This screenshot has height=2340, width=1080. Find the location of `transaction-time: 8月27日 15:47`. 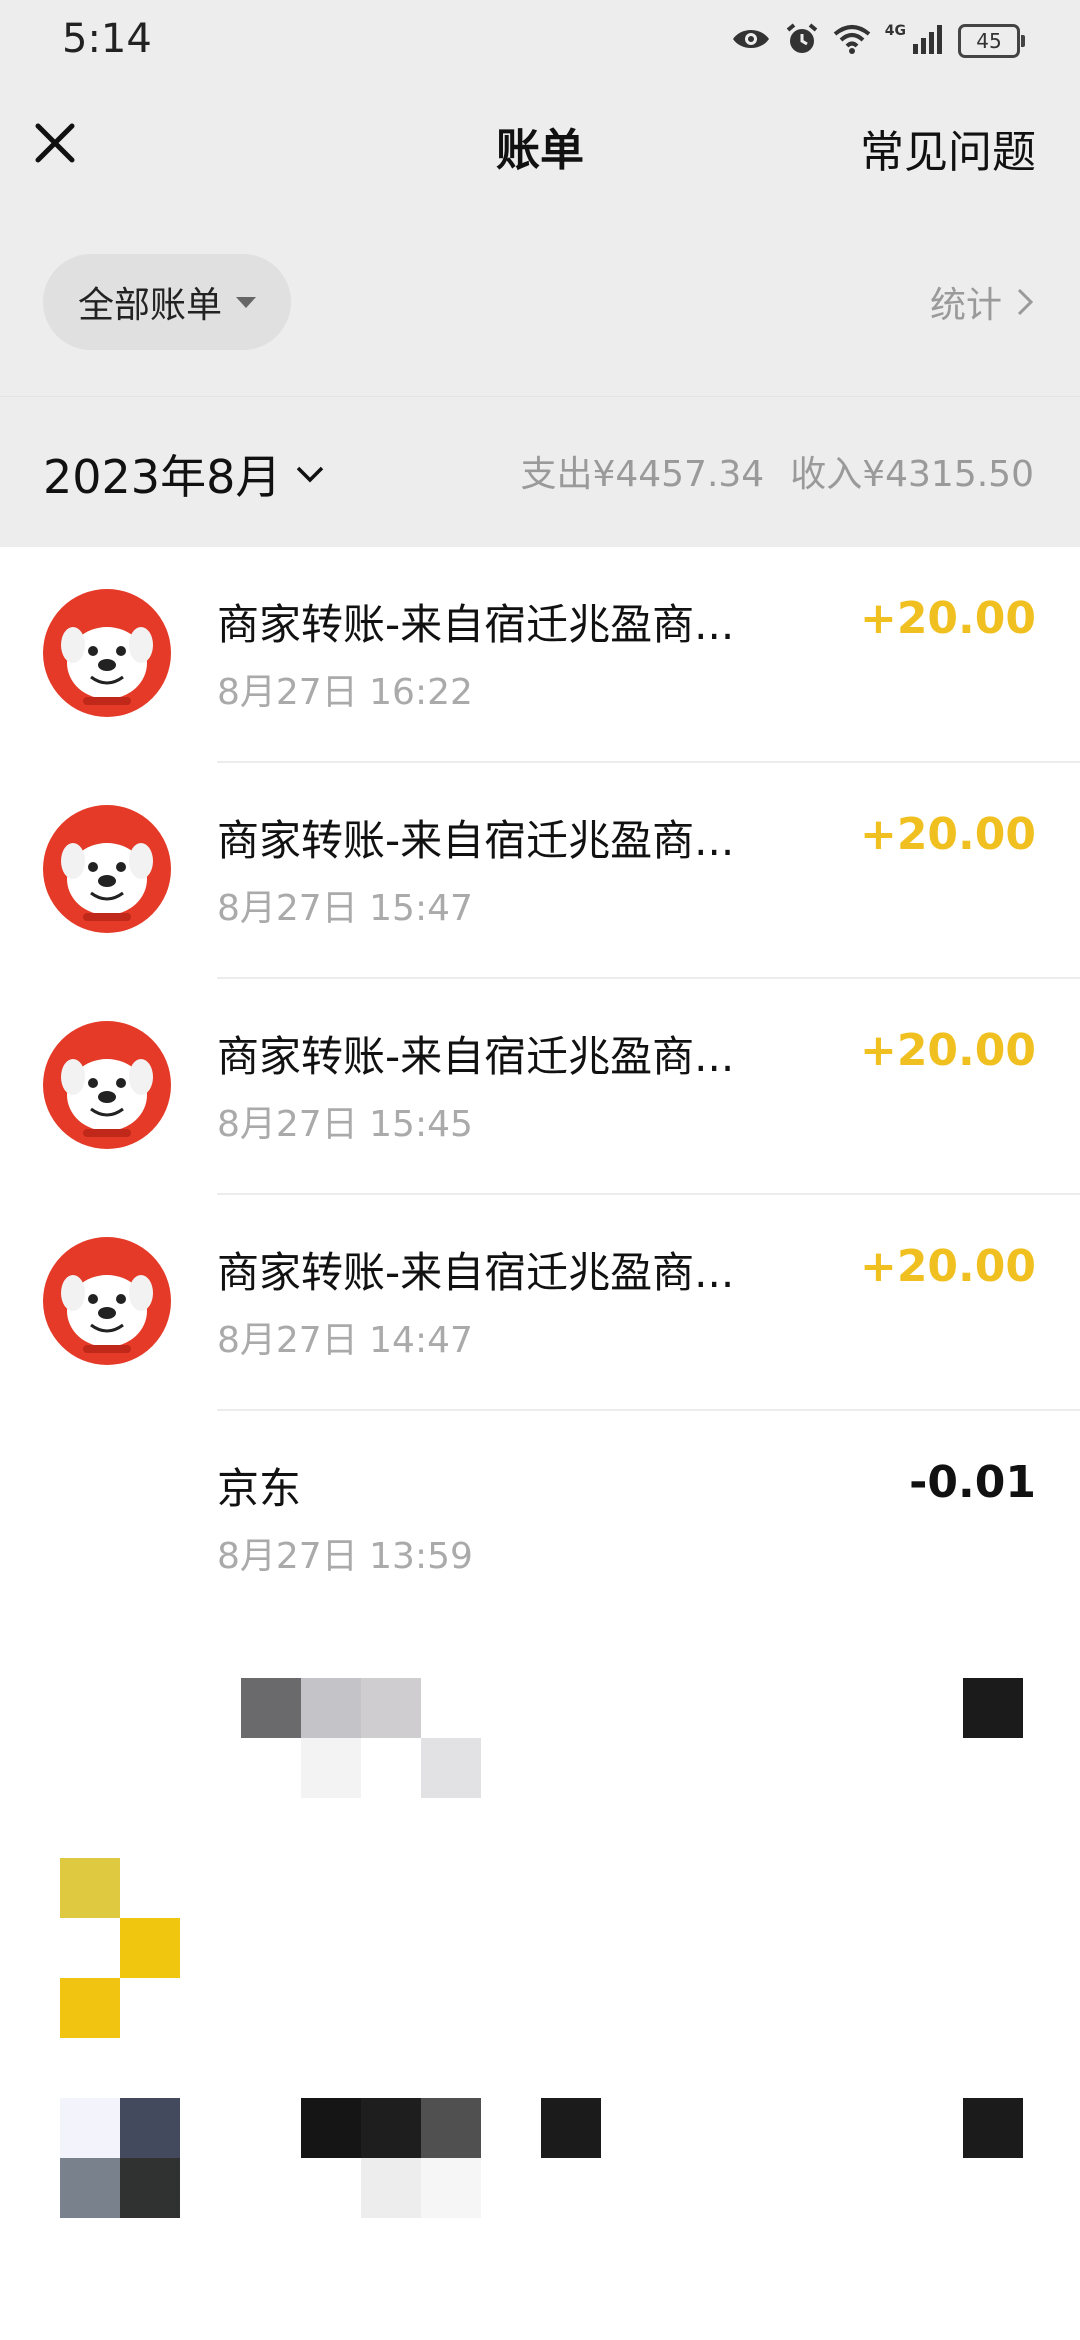

transaction-time: 8月27日 15:47 is located at coordinates (345, 908).